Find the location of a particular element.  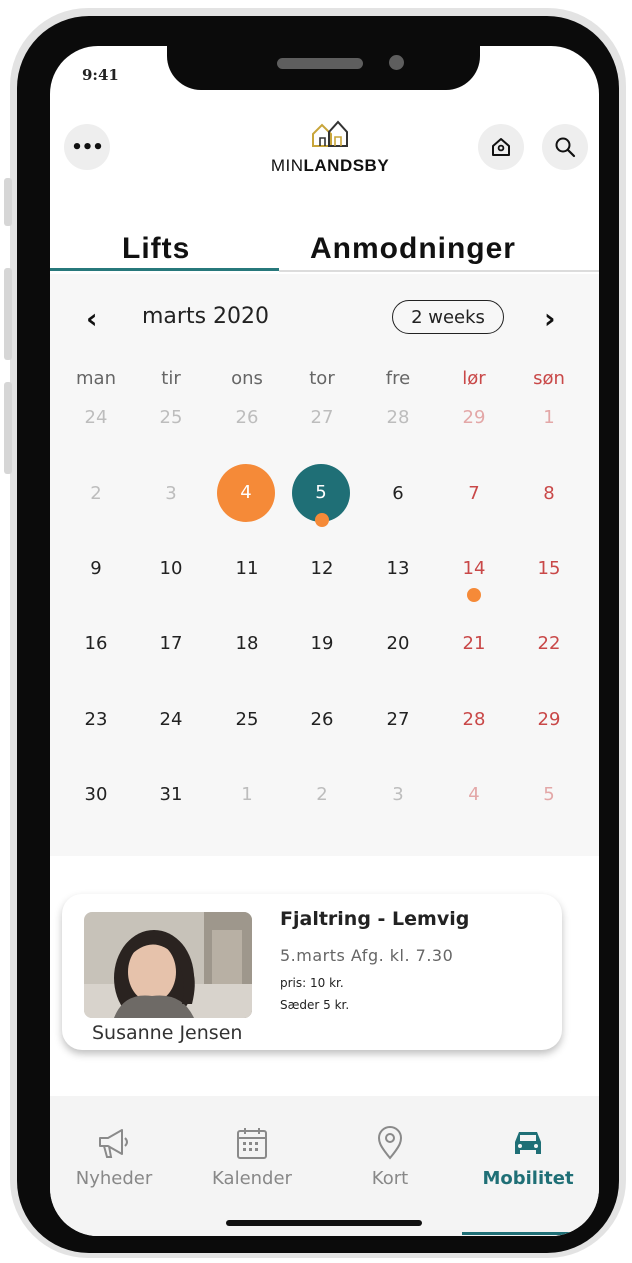

search-icon is located at coordinates (565, 147).